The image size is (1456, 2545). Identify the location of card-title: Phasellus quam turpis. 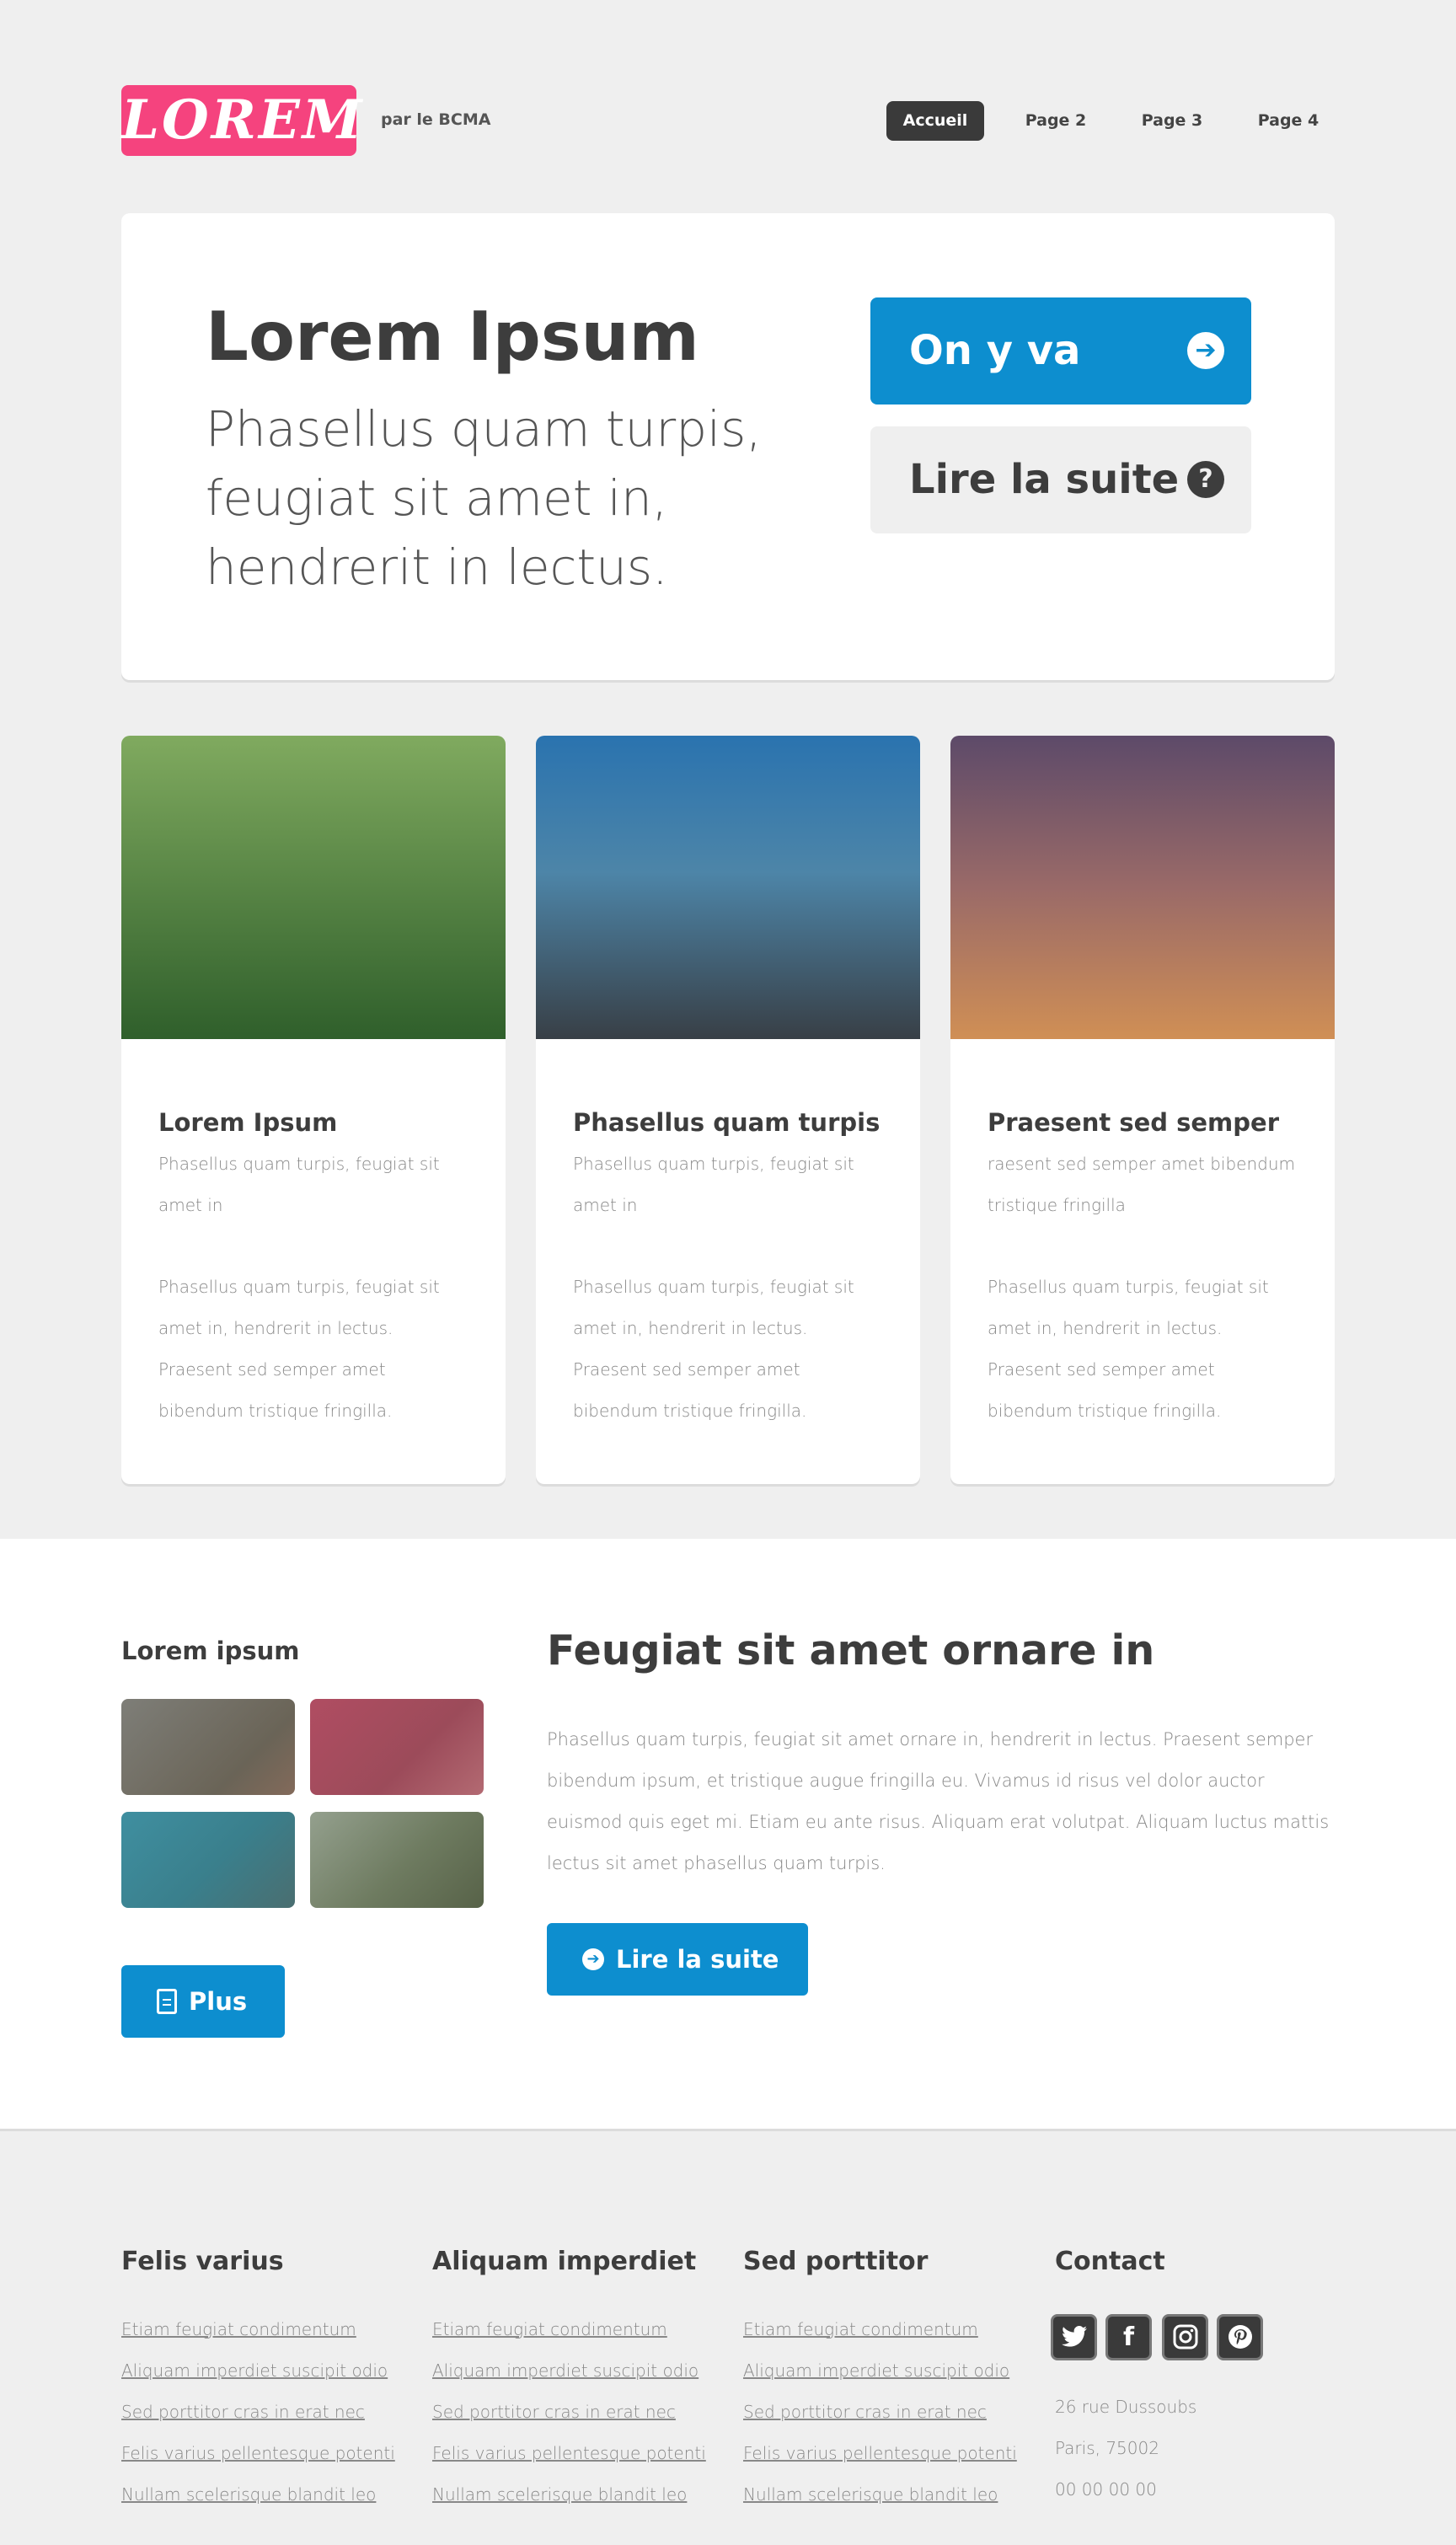
(727, 1122).